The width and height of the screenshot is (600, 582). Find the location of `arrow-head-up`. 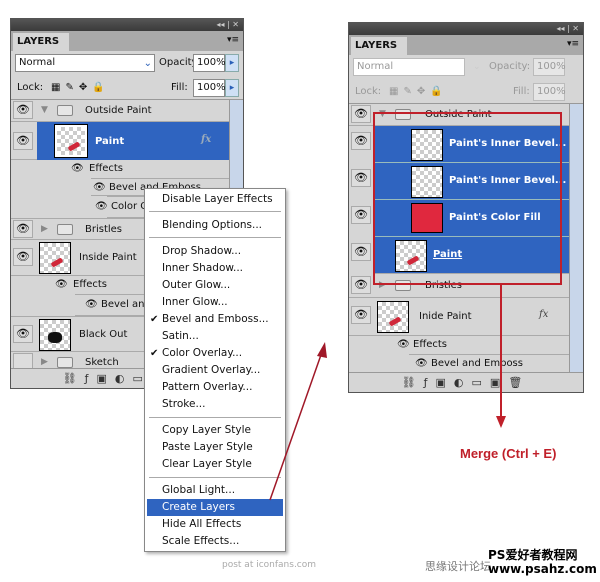

arrow-head-up is located at coordinates (322, 350).